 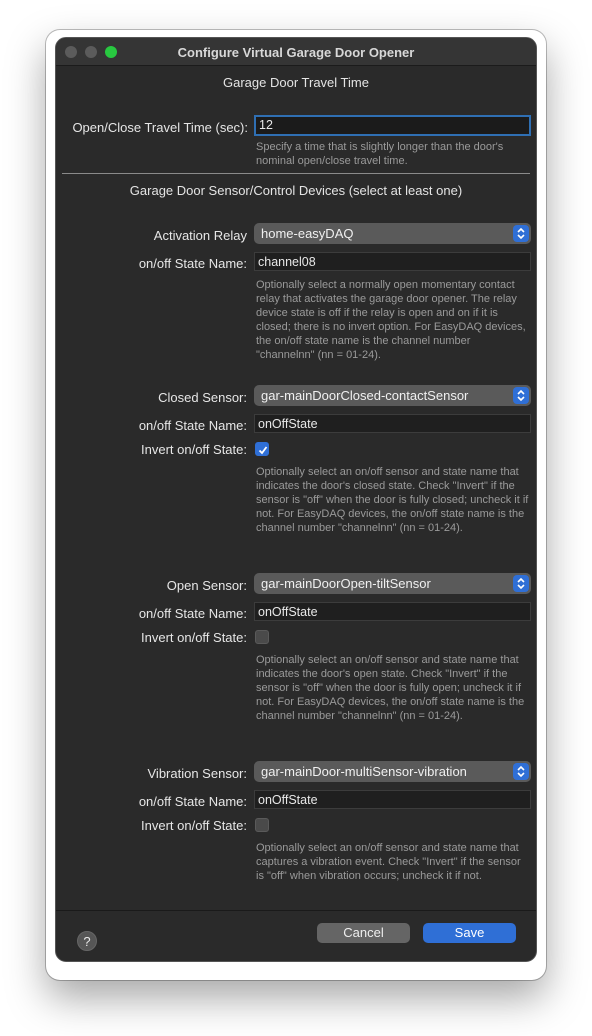 I want to click on closed-state-input: onOffState, so click(x=392, y=423).